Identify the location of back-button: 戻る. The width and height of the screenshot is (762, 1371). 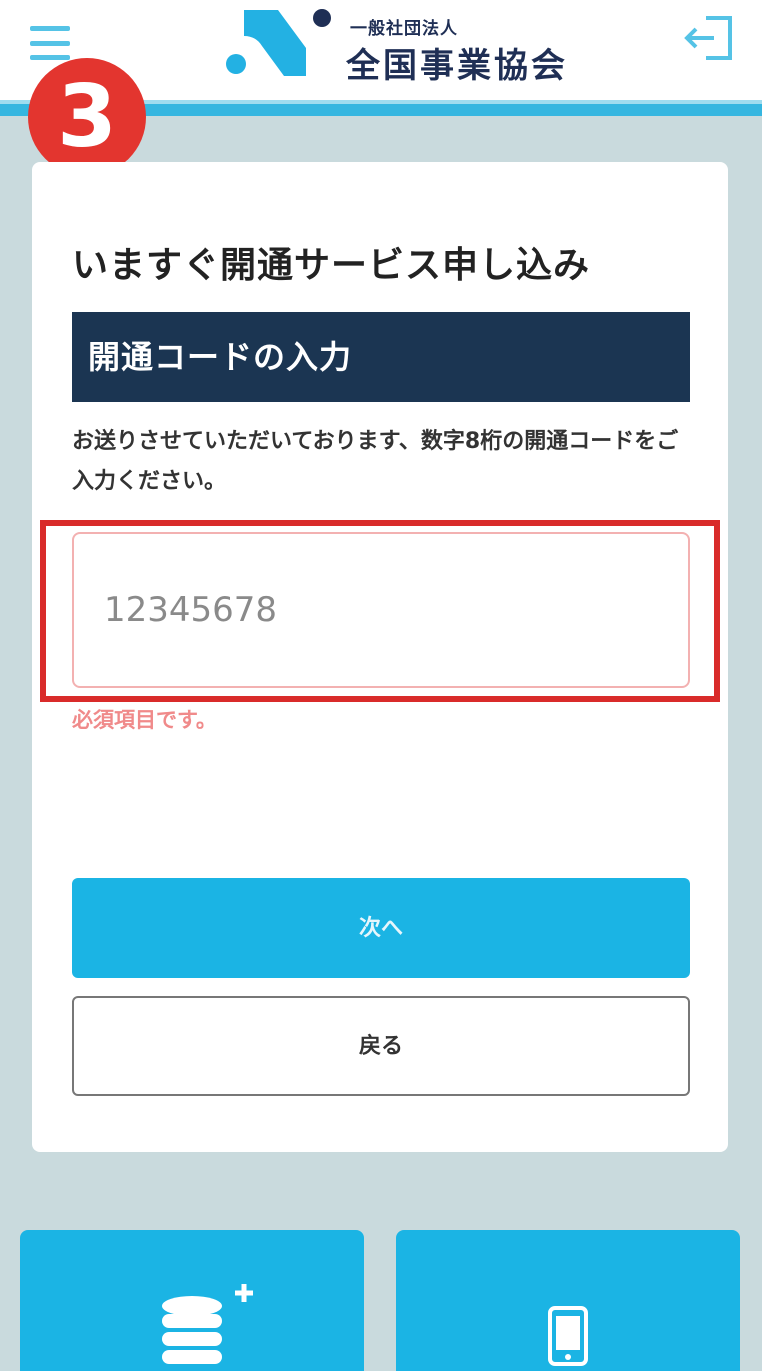
(381, 1046).